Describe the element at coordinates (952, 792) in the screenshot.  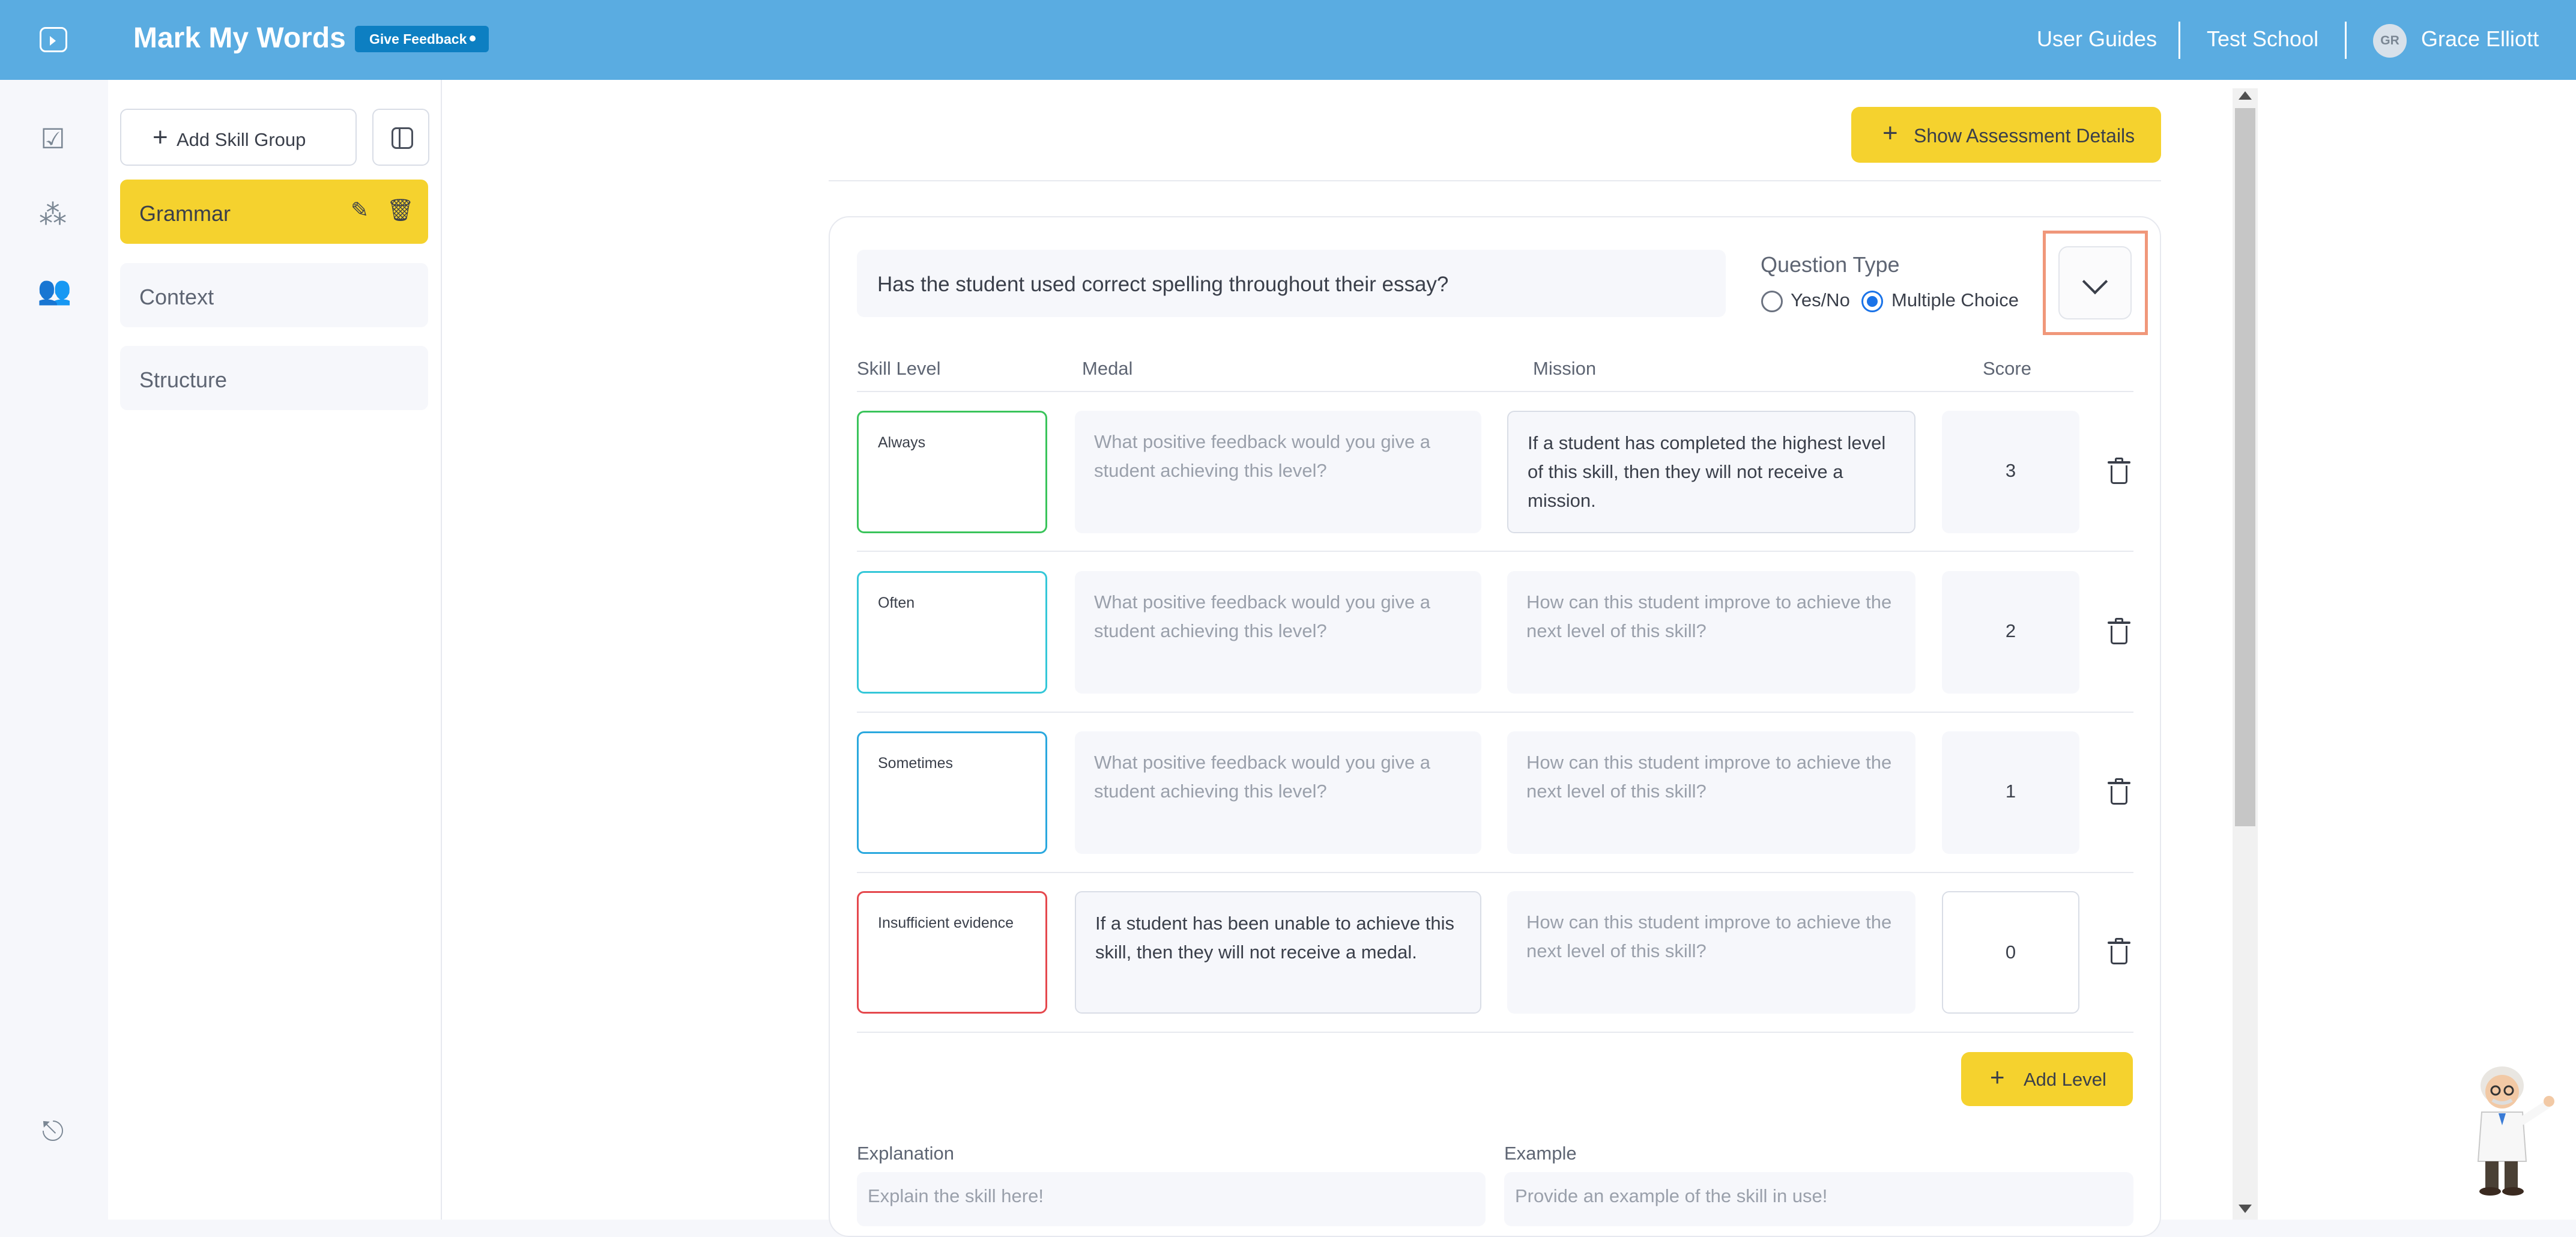
I see `skill-level-input: Sometimes` at that location.